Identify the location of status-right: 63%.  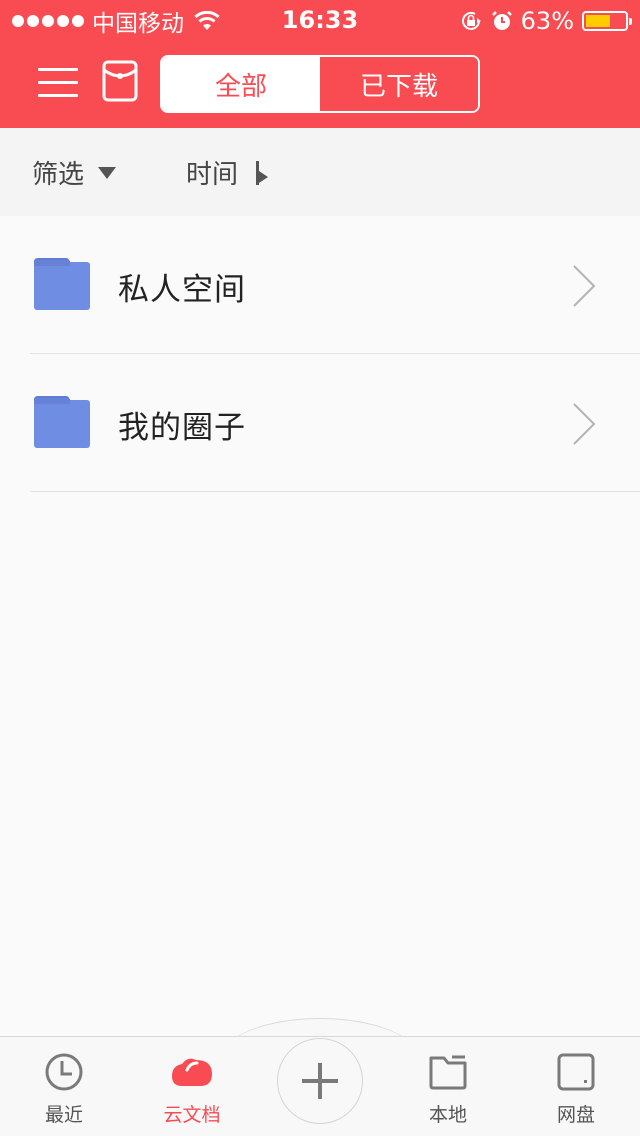
(545, 21).